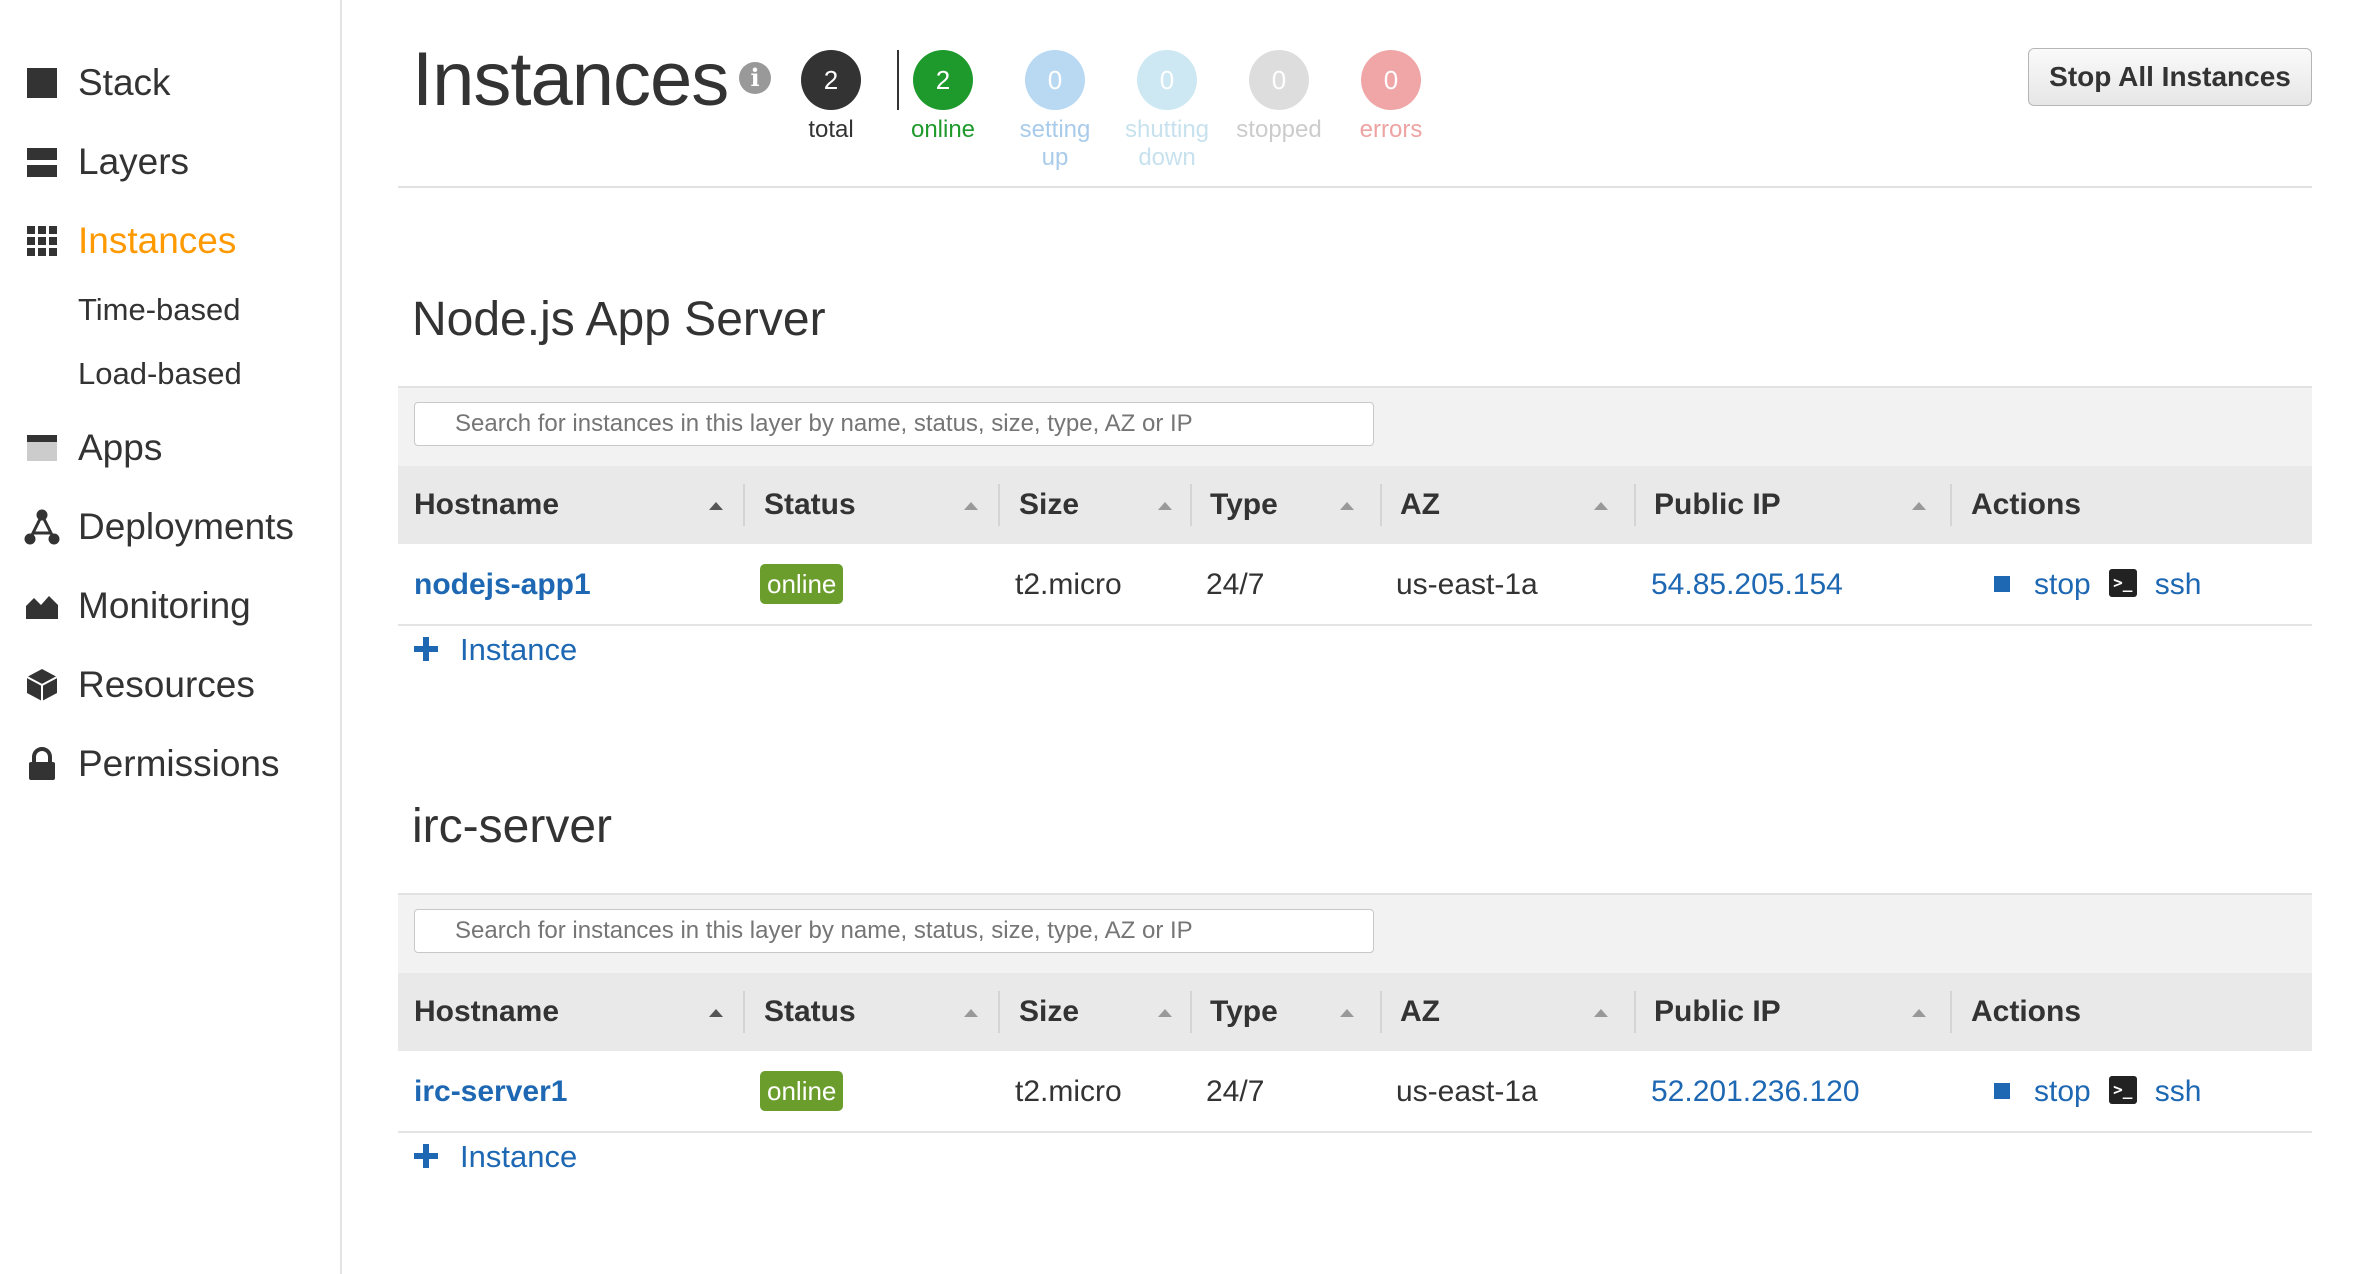 The height and width of the screenshot is (1274, 2368). I want to click on stat-setting-up: 0 setting up, so click(1055, 111).